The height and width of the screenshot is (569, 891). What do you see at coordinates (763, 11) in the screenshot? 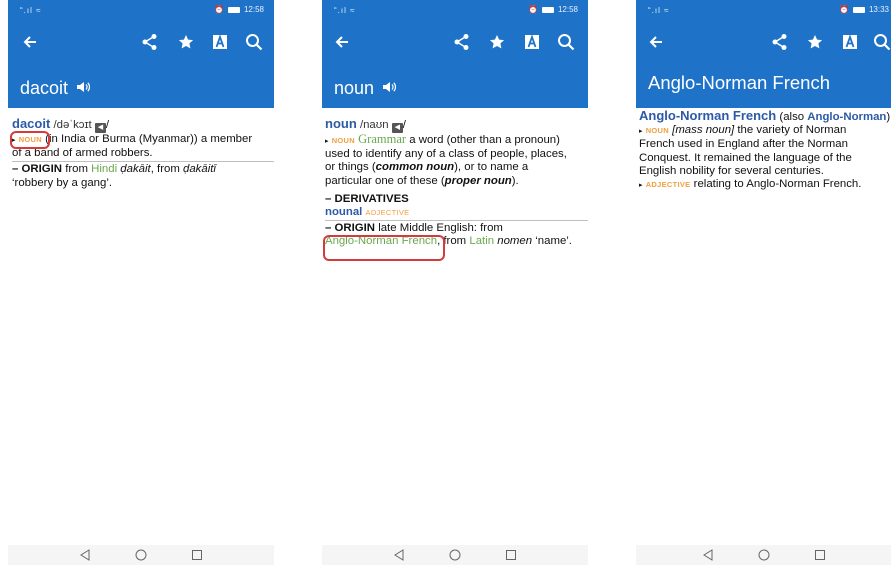
I see `status-bar: “.ıl ≈ ⏰ 13:33` at bounding box center [763, 11].